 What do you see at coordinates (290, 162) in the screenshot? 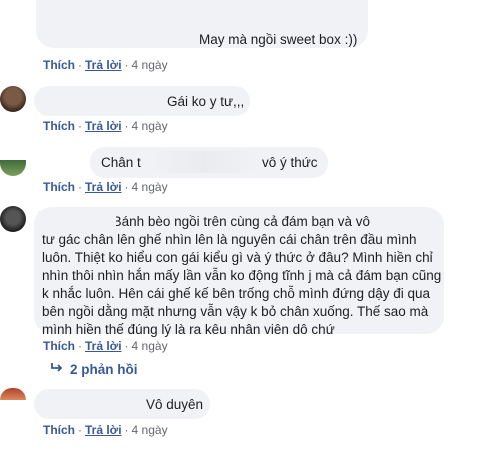
I see `comment-text-end: vô ý thức` at bounding box center [290, 162].